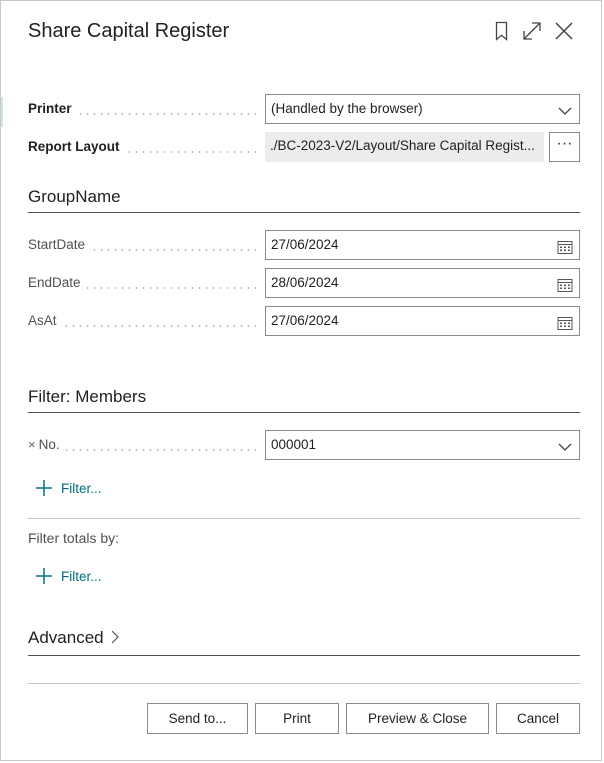  I want to click on divider, so click(304, 518).